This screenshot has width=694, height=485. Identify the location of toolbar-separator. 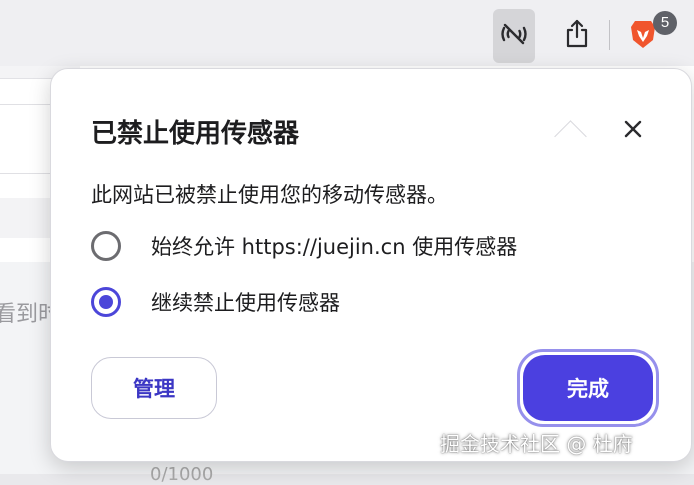
(609, 35).